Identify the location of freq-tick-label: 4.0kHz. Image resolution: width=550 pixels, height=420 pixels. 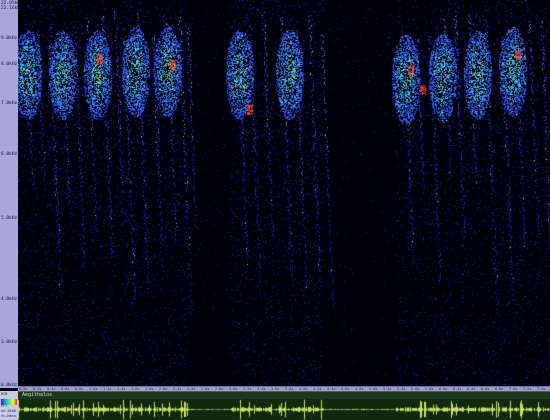
(9, 299).